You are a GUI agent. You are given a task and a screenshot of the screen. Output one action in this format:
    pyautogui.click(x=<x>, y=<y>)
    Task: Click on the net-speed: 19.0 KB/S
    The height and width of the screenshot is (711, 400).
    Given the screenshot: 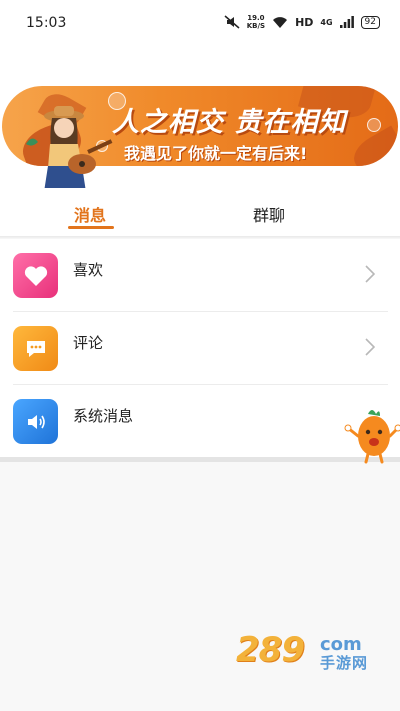 What is the action you would take?
    pyautogui.click(x=256, y=22)
    